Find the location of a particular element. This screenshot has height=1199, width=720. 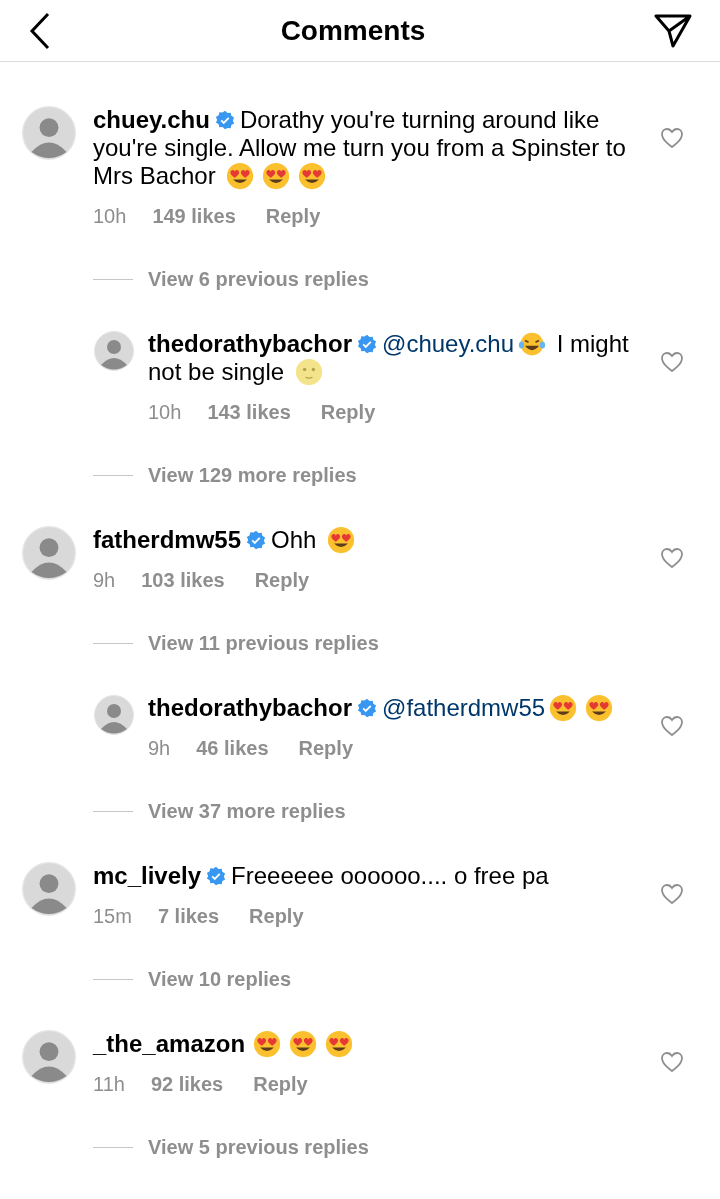

send-icon is located at coordinates (673, 30).